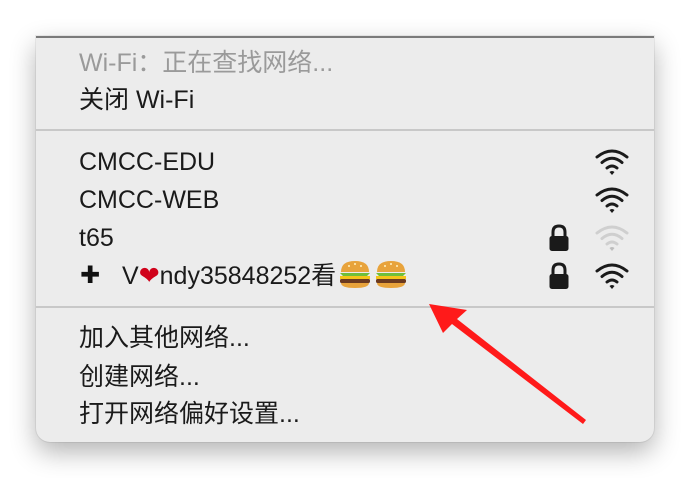  I want to click on network-item-cmcc-web: CMCC-WEB, so click(345, 200).